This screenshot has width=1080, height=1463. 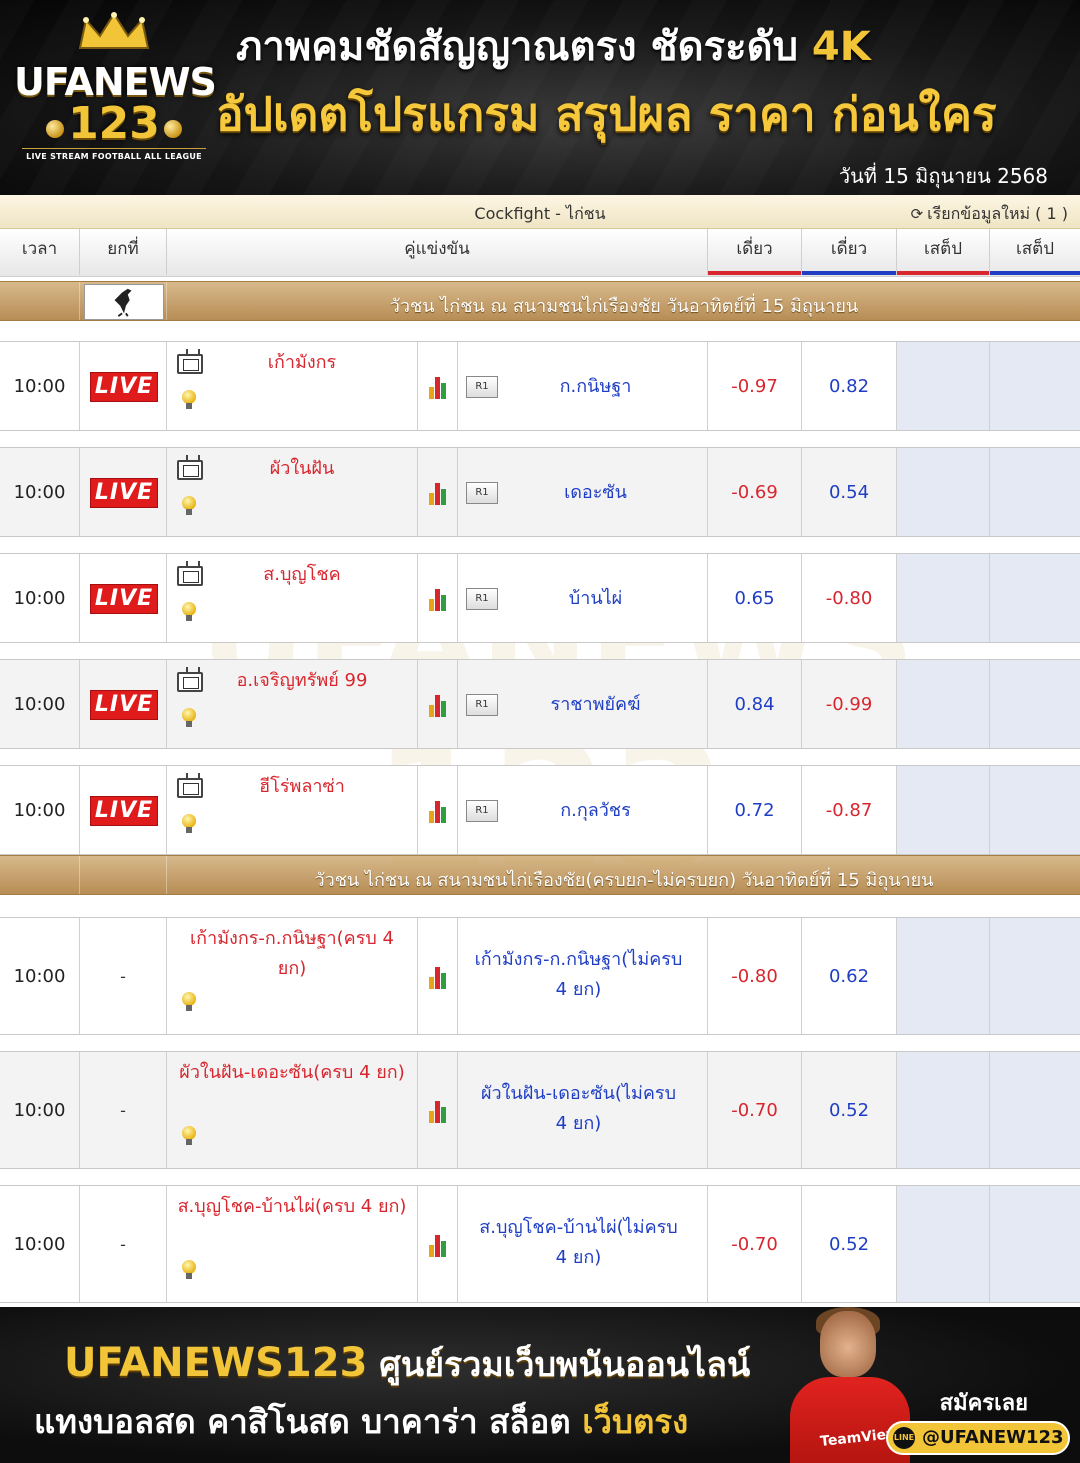 I want to click on line-id-button: LINE @UFANEW123, so click(x=978, y=1438).